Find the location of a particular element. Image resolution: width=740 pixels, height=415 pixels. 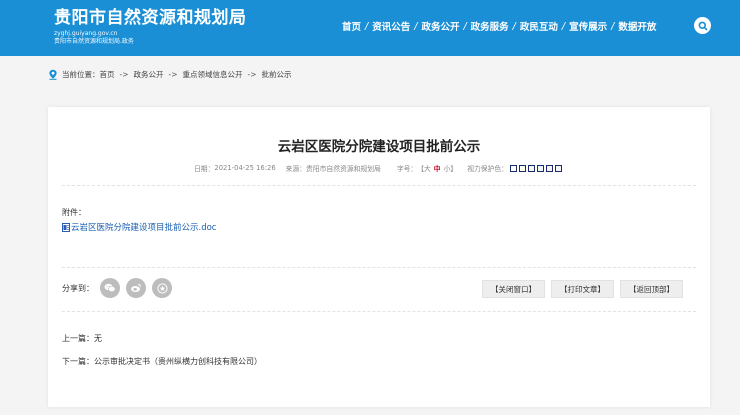

eye-protect-swatches is located at coordinates (536, 168).